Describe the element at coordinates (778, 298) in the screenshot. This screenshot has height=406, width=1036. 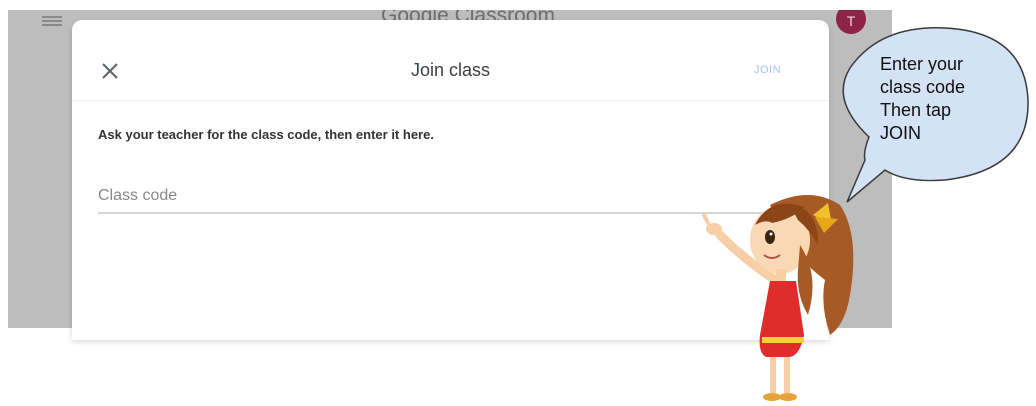
I see `girl-illustration` at that location.